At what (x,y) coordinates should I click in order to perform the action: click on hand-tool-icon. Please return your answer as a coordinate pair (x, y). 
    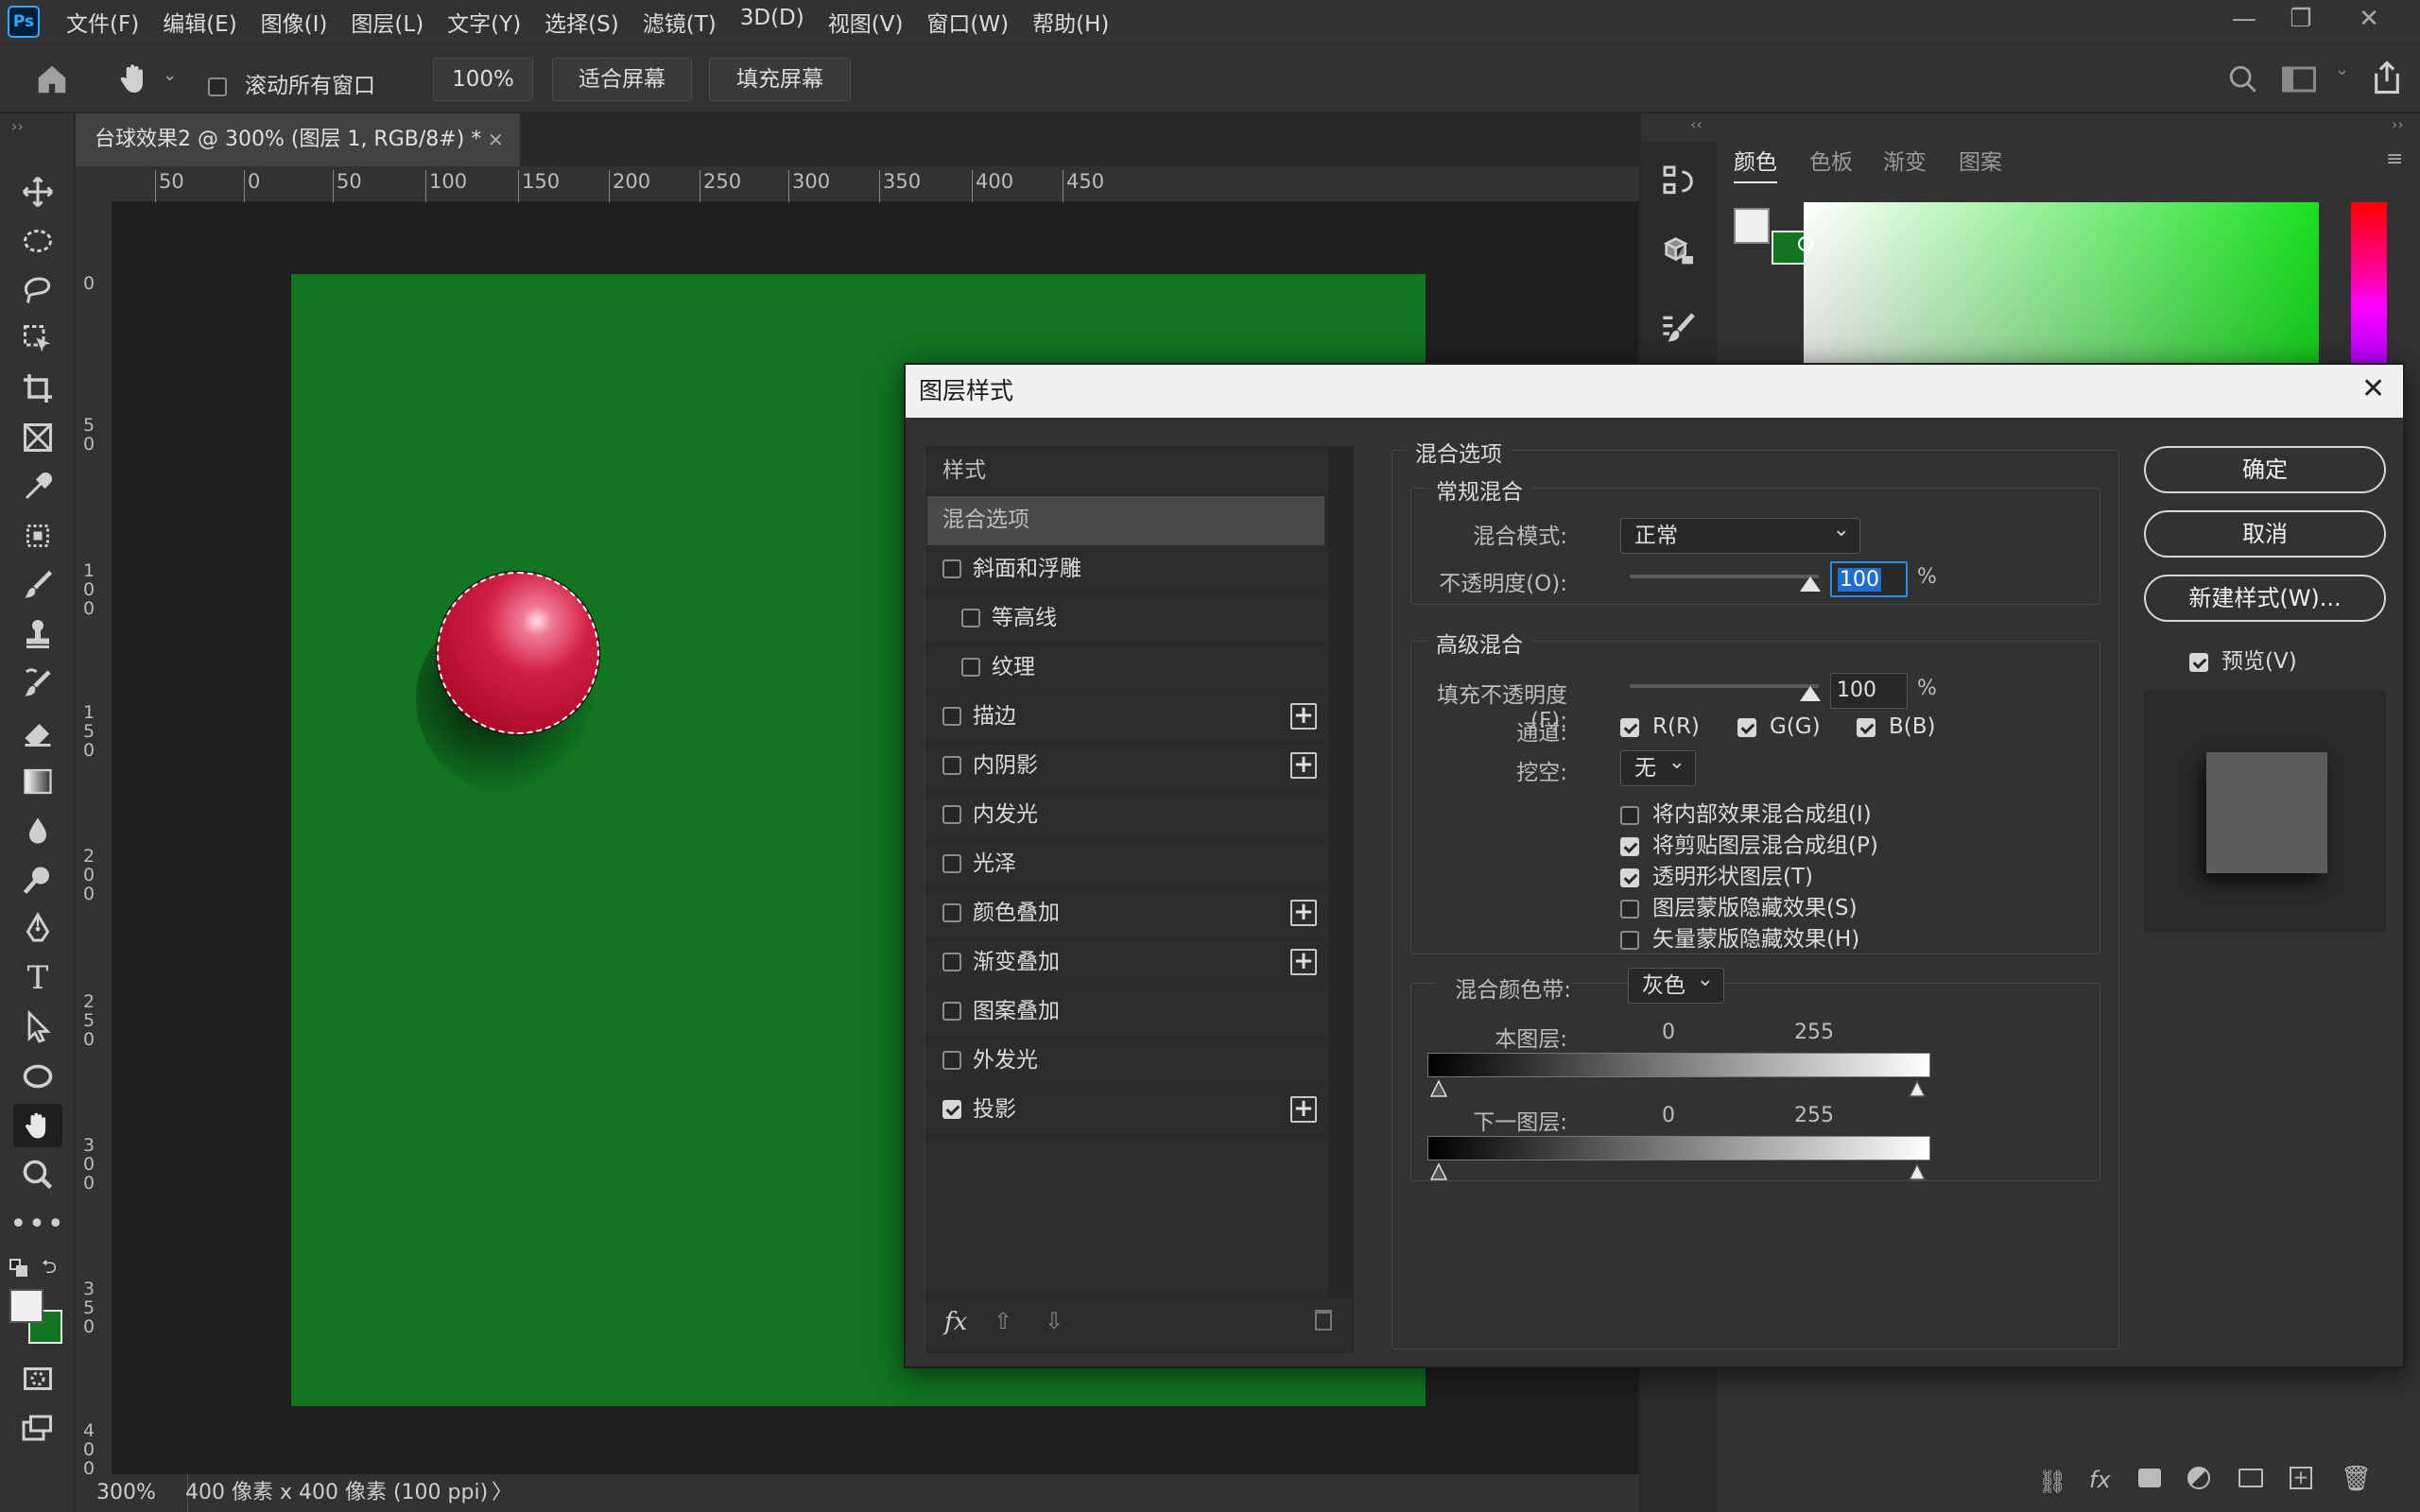
    Looking at the image, I should click on (134, 81).